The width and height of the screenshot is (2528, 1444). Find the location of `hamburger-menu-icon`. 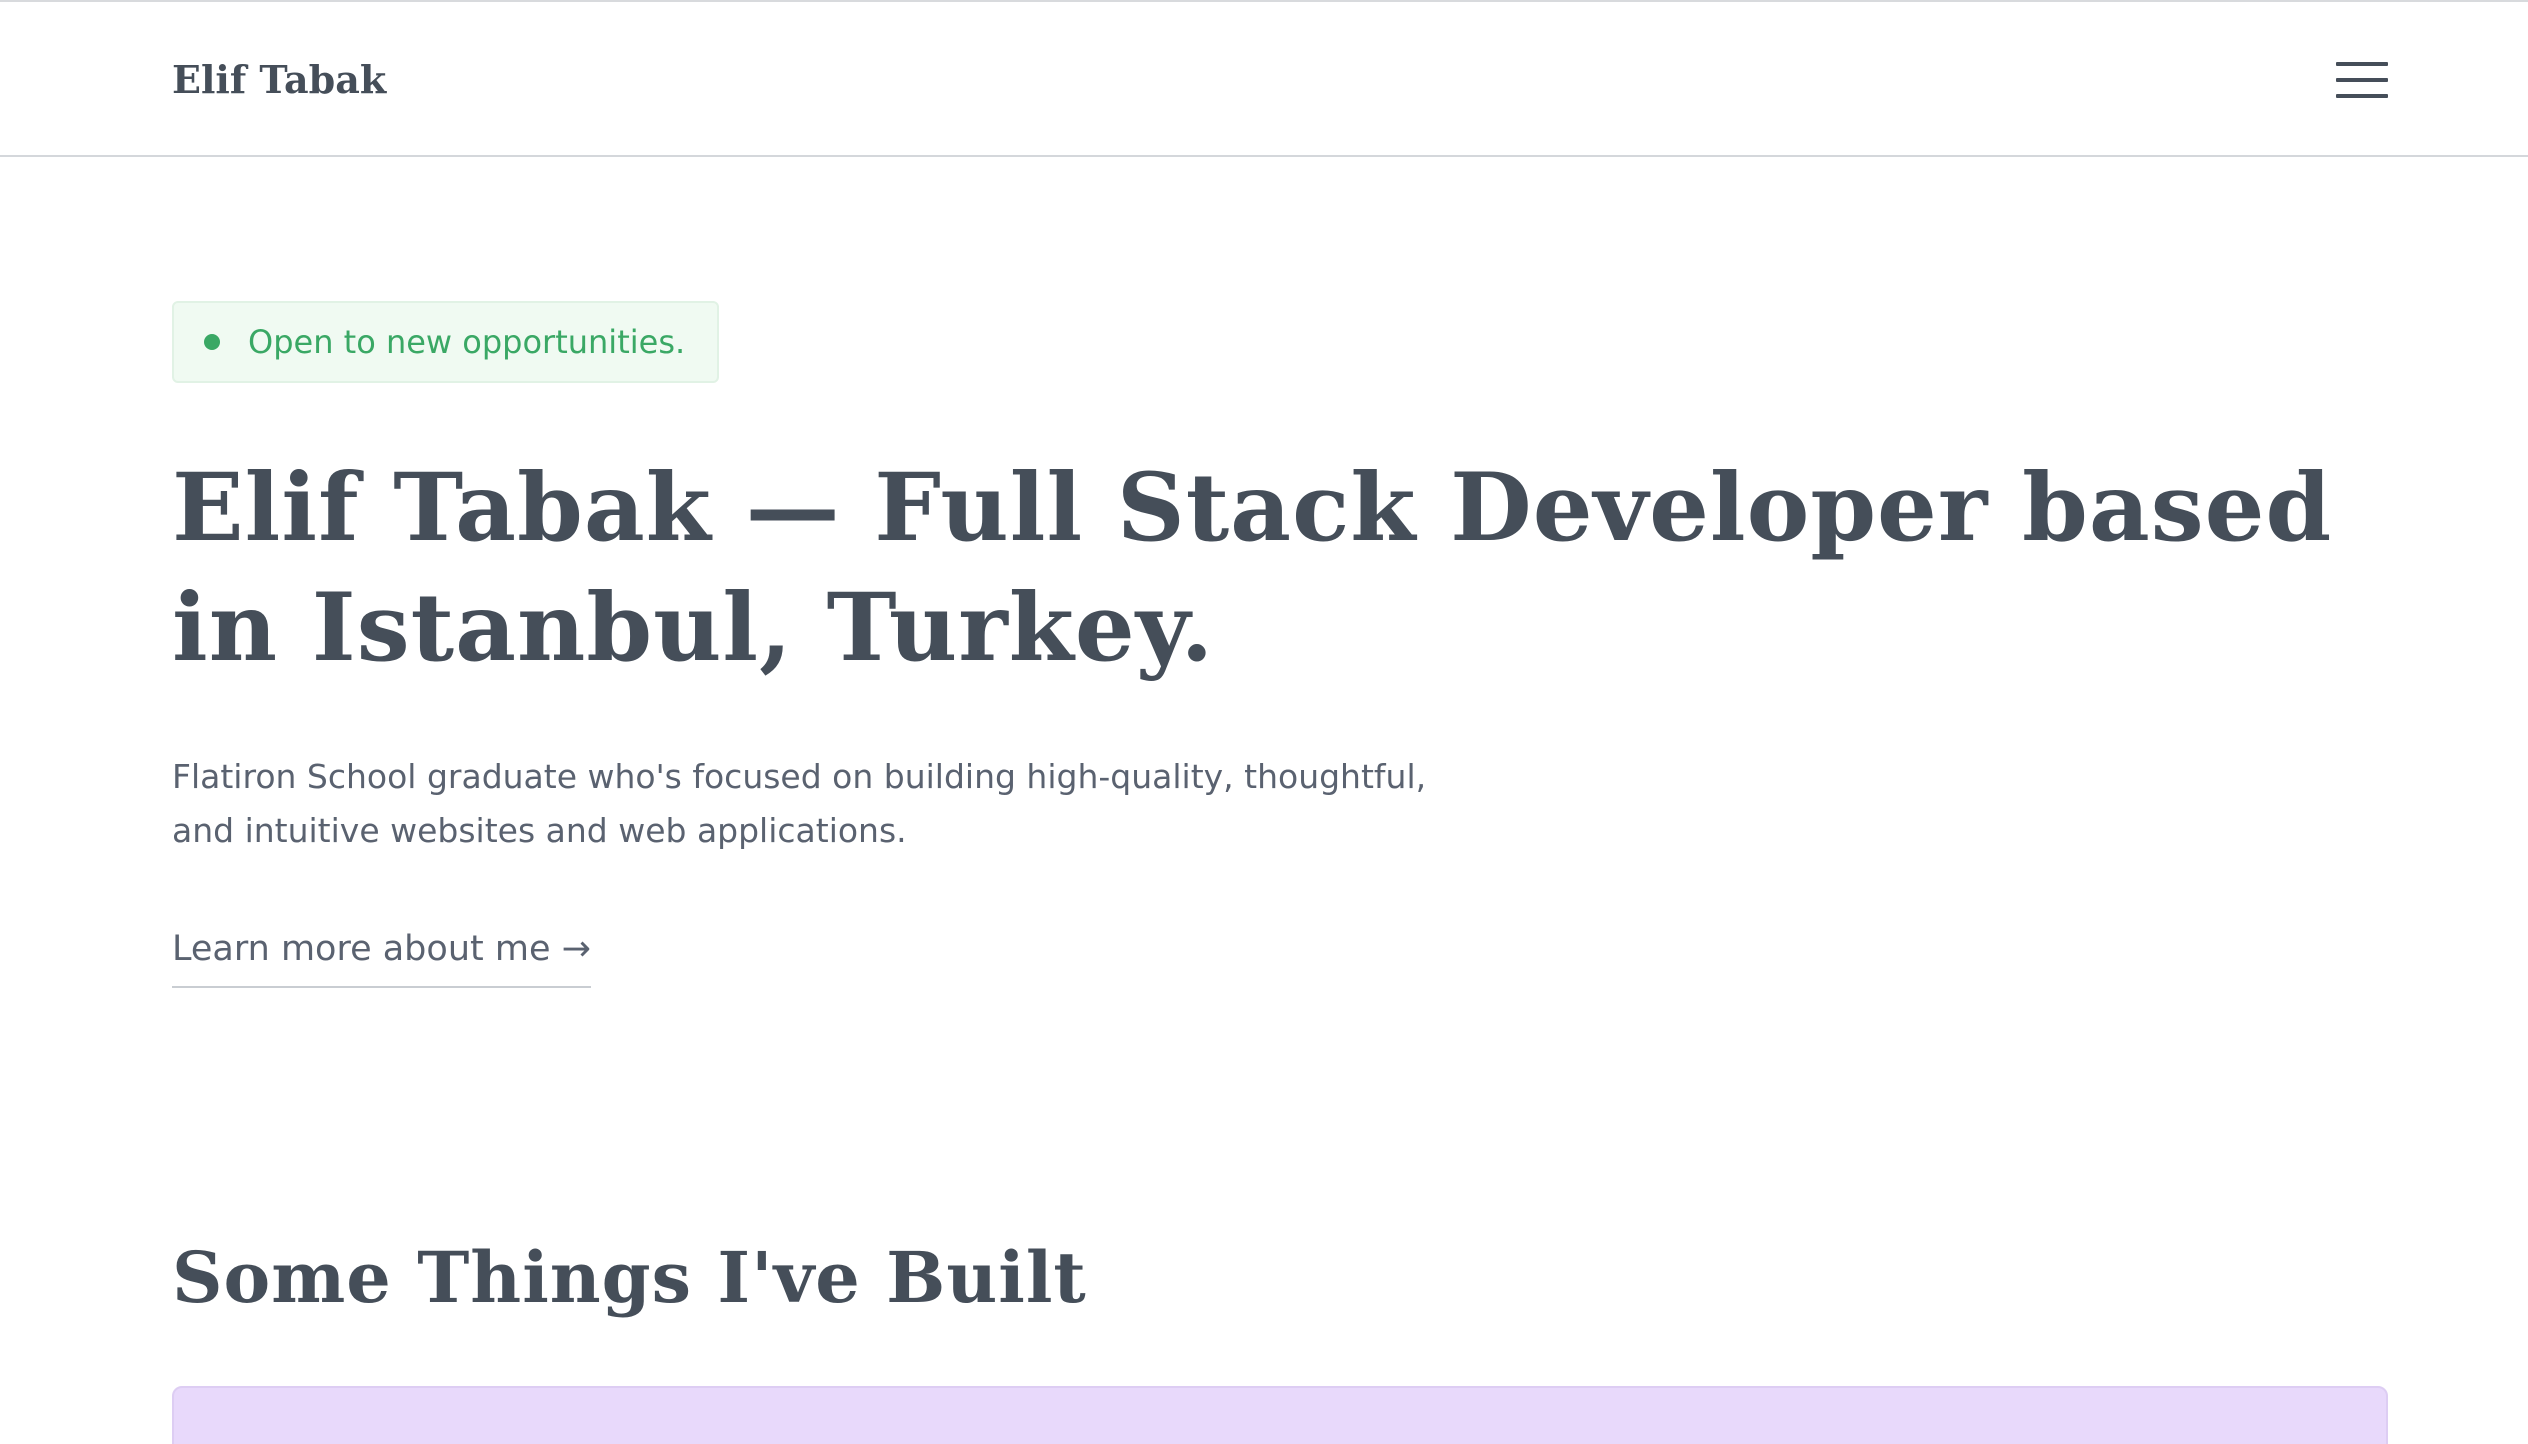

hamburger-menu-icon is located at coordinates (2362, 80).